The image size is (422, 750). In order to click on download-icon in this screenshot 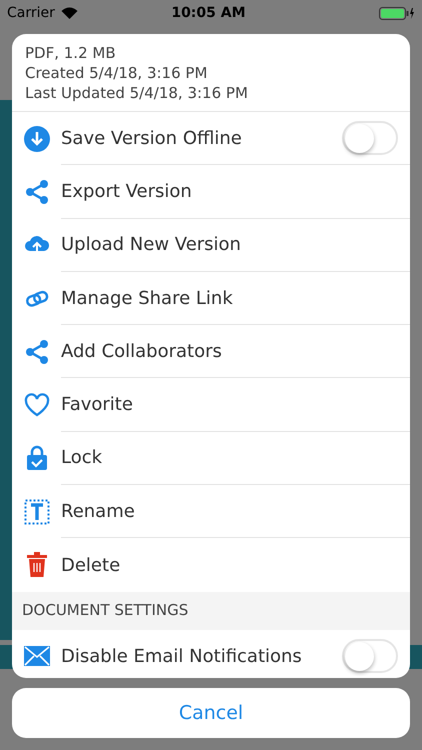, I will do `click(37, 139)`.